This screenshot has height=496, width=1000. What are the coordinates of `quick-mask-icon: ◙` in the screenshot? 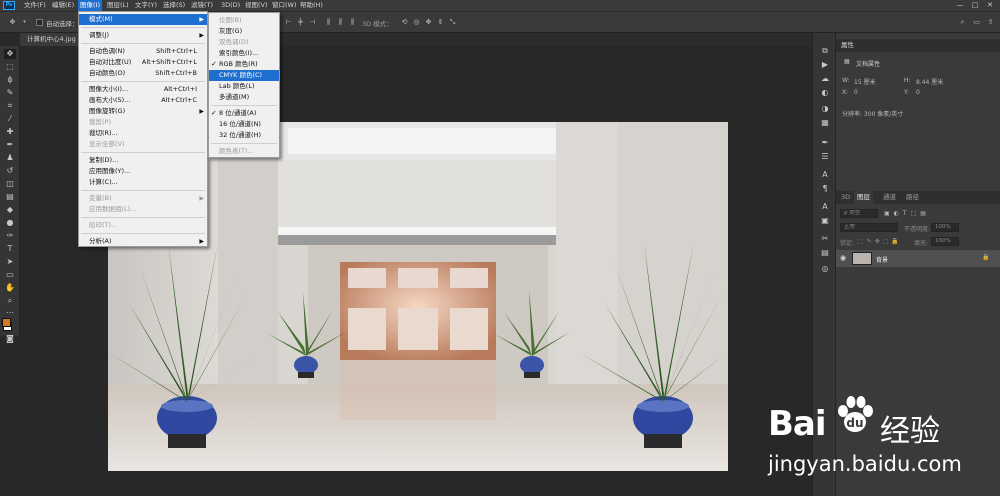 It's located at (10, 339).